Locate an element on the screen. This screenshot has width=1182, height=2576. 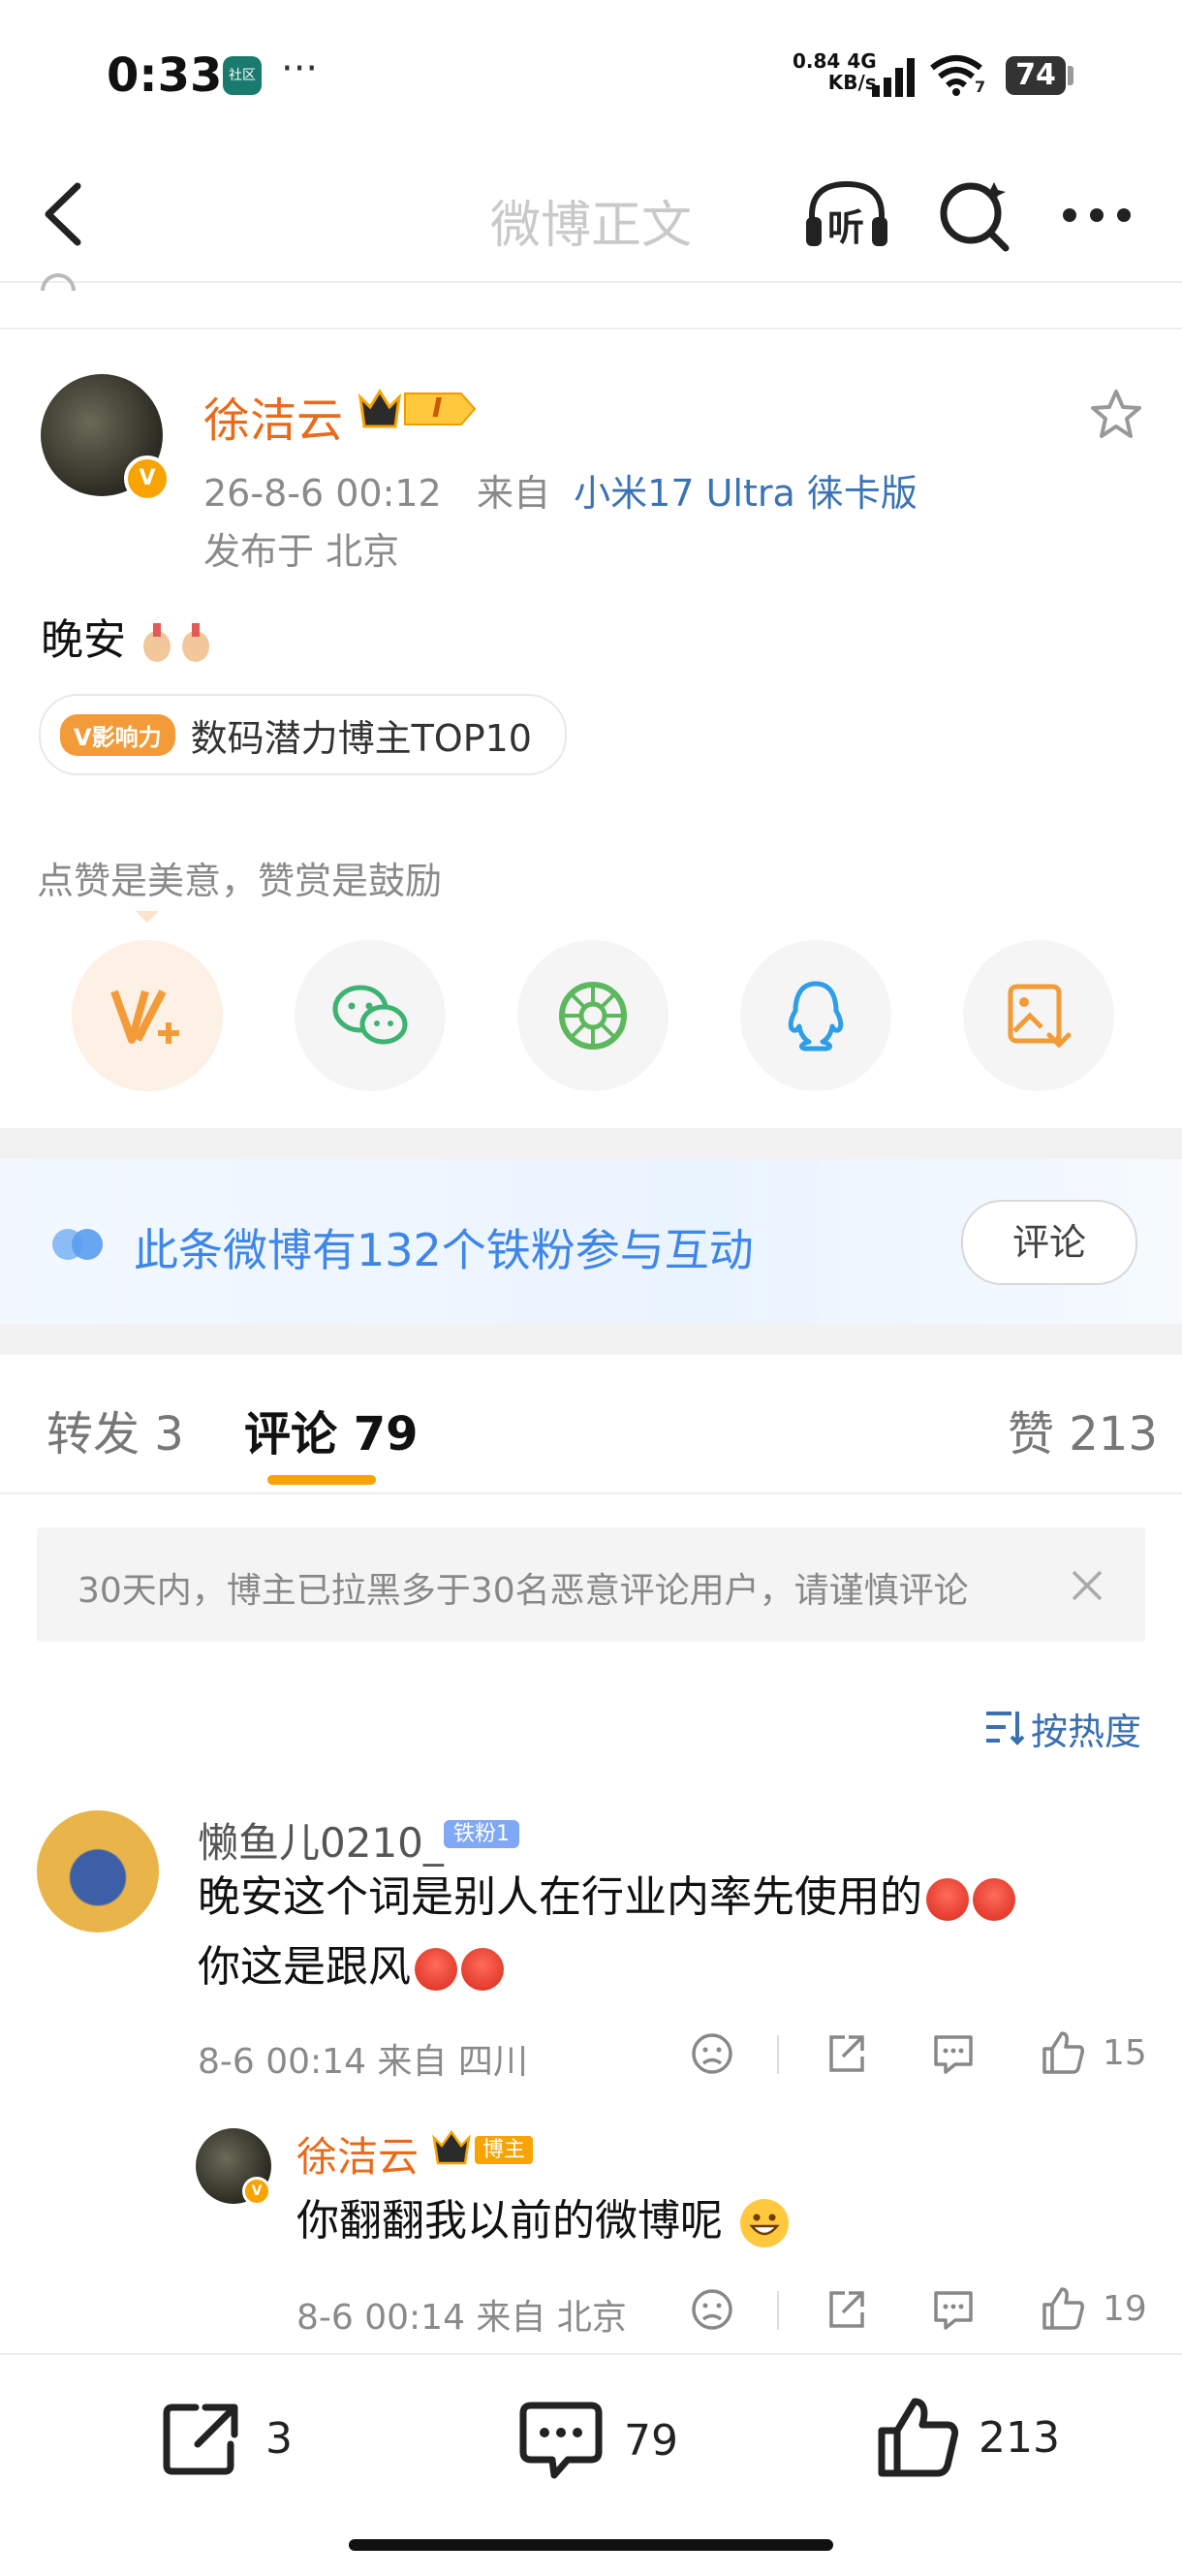
host-badge: 博主 is located at coordinates (505, 2148).